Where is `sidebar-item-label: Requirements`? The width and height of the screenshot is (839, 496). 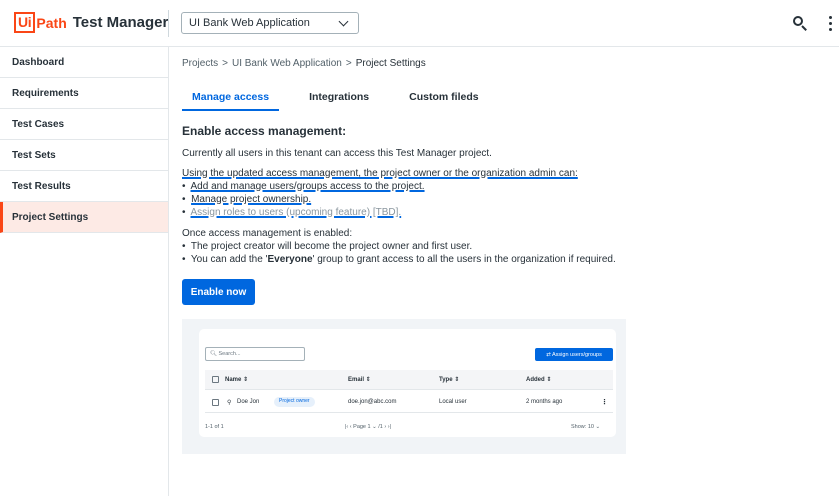
sidebar-item-label: Requirements is located at coordinates (45, 93).